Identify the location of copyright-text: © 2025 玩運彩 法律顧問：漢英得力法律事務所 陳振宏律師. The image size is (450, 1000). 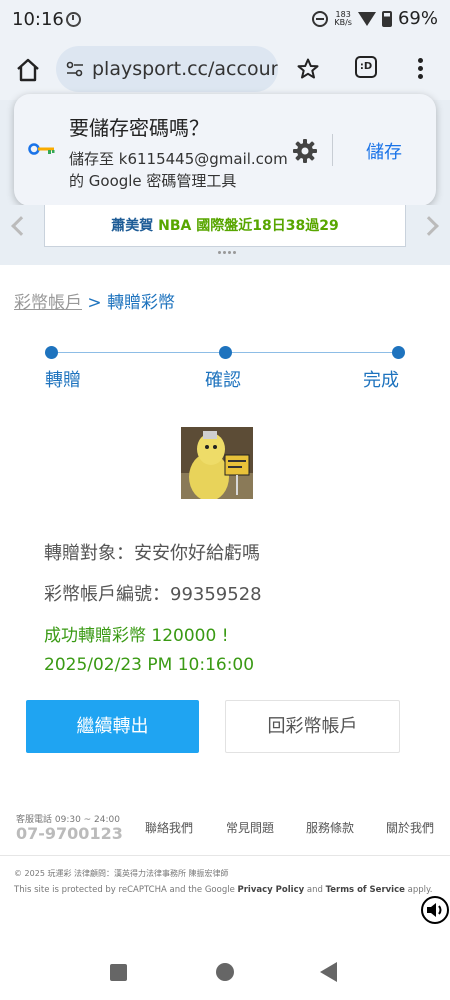
(121, 873).